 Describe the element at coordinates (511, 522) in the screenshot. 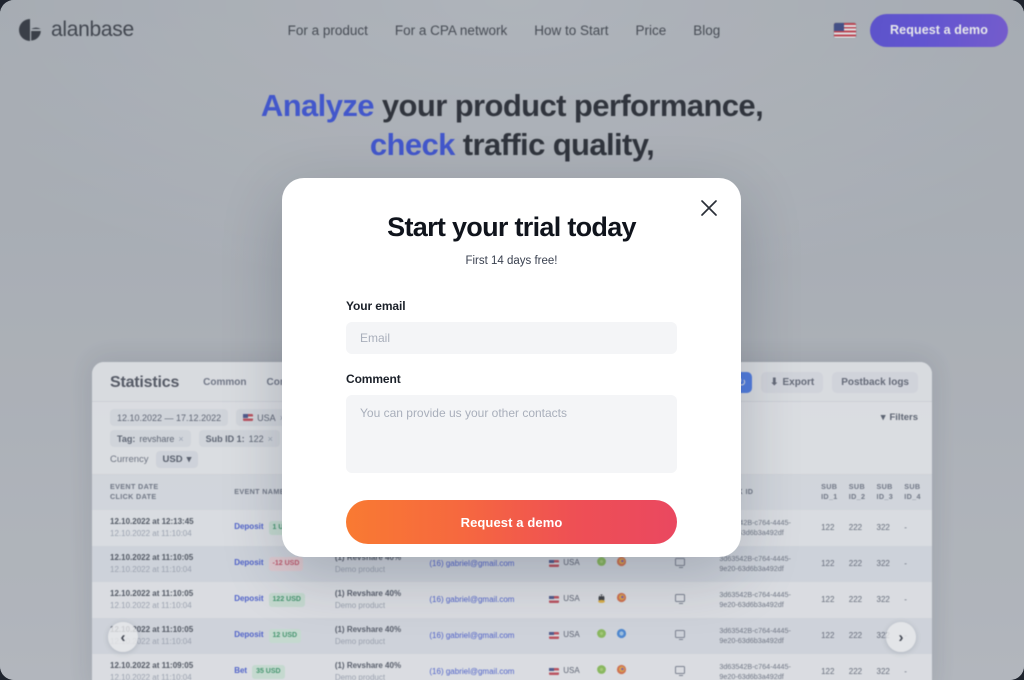

I see `request-demo-submit-button: Request a demo` at that location.